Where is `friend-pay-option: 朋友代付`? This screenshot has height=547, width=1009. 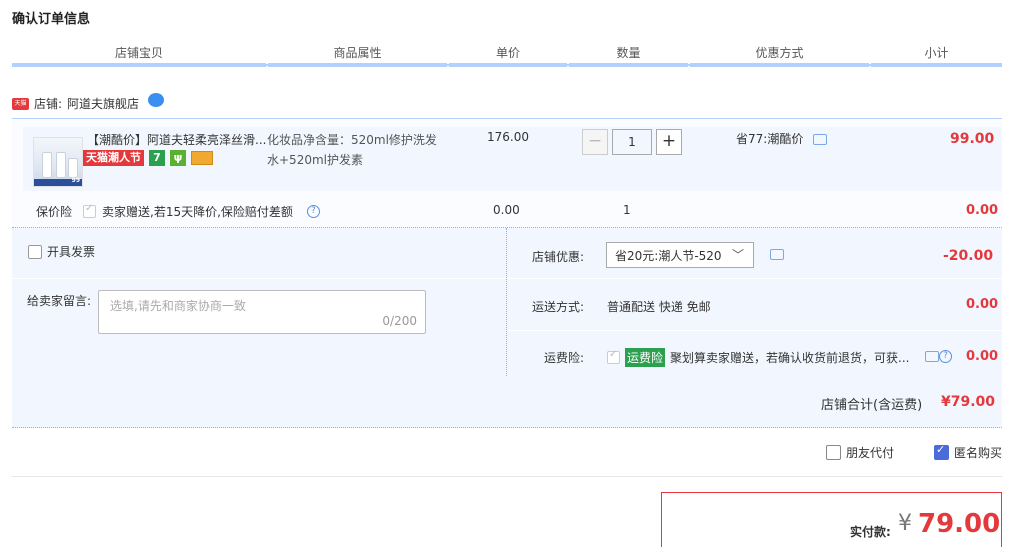
friend-pay-option: 朋友代付 is located at coordinates (860, 452).